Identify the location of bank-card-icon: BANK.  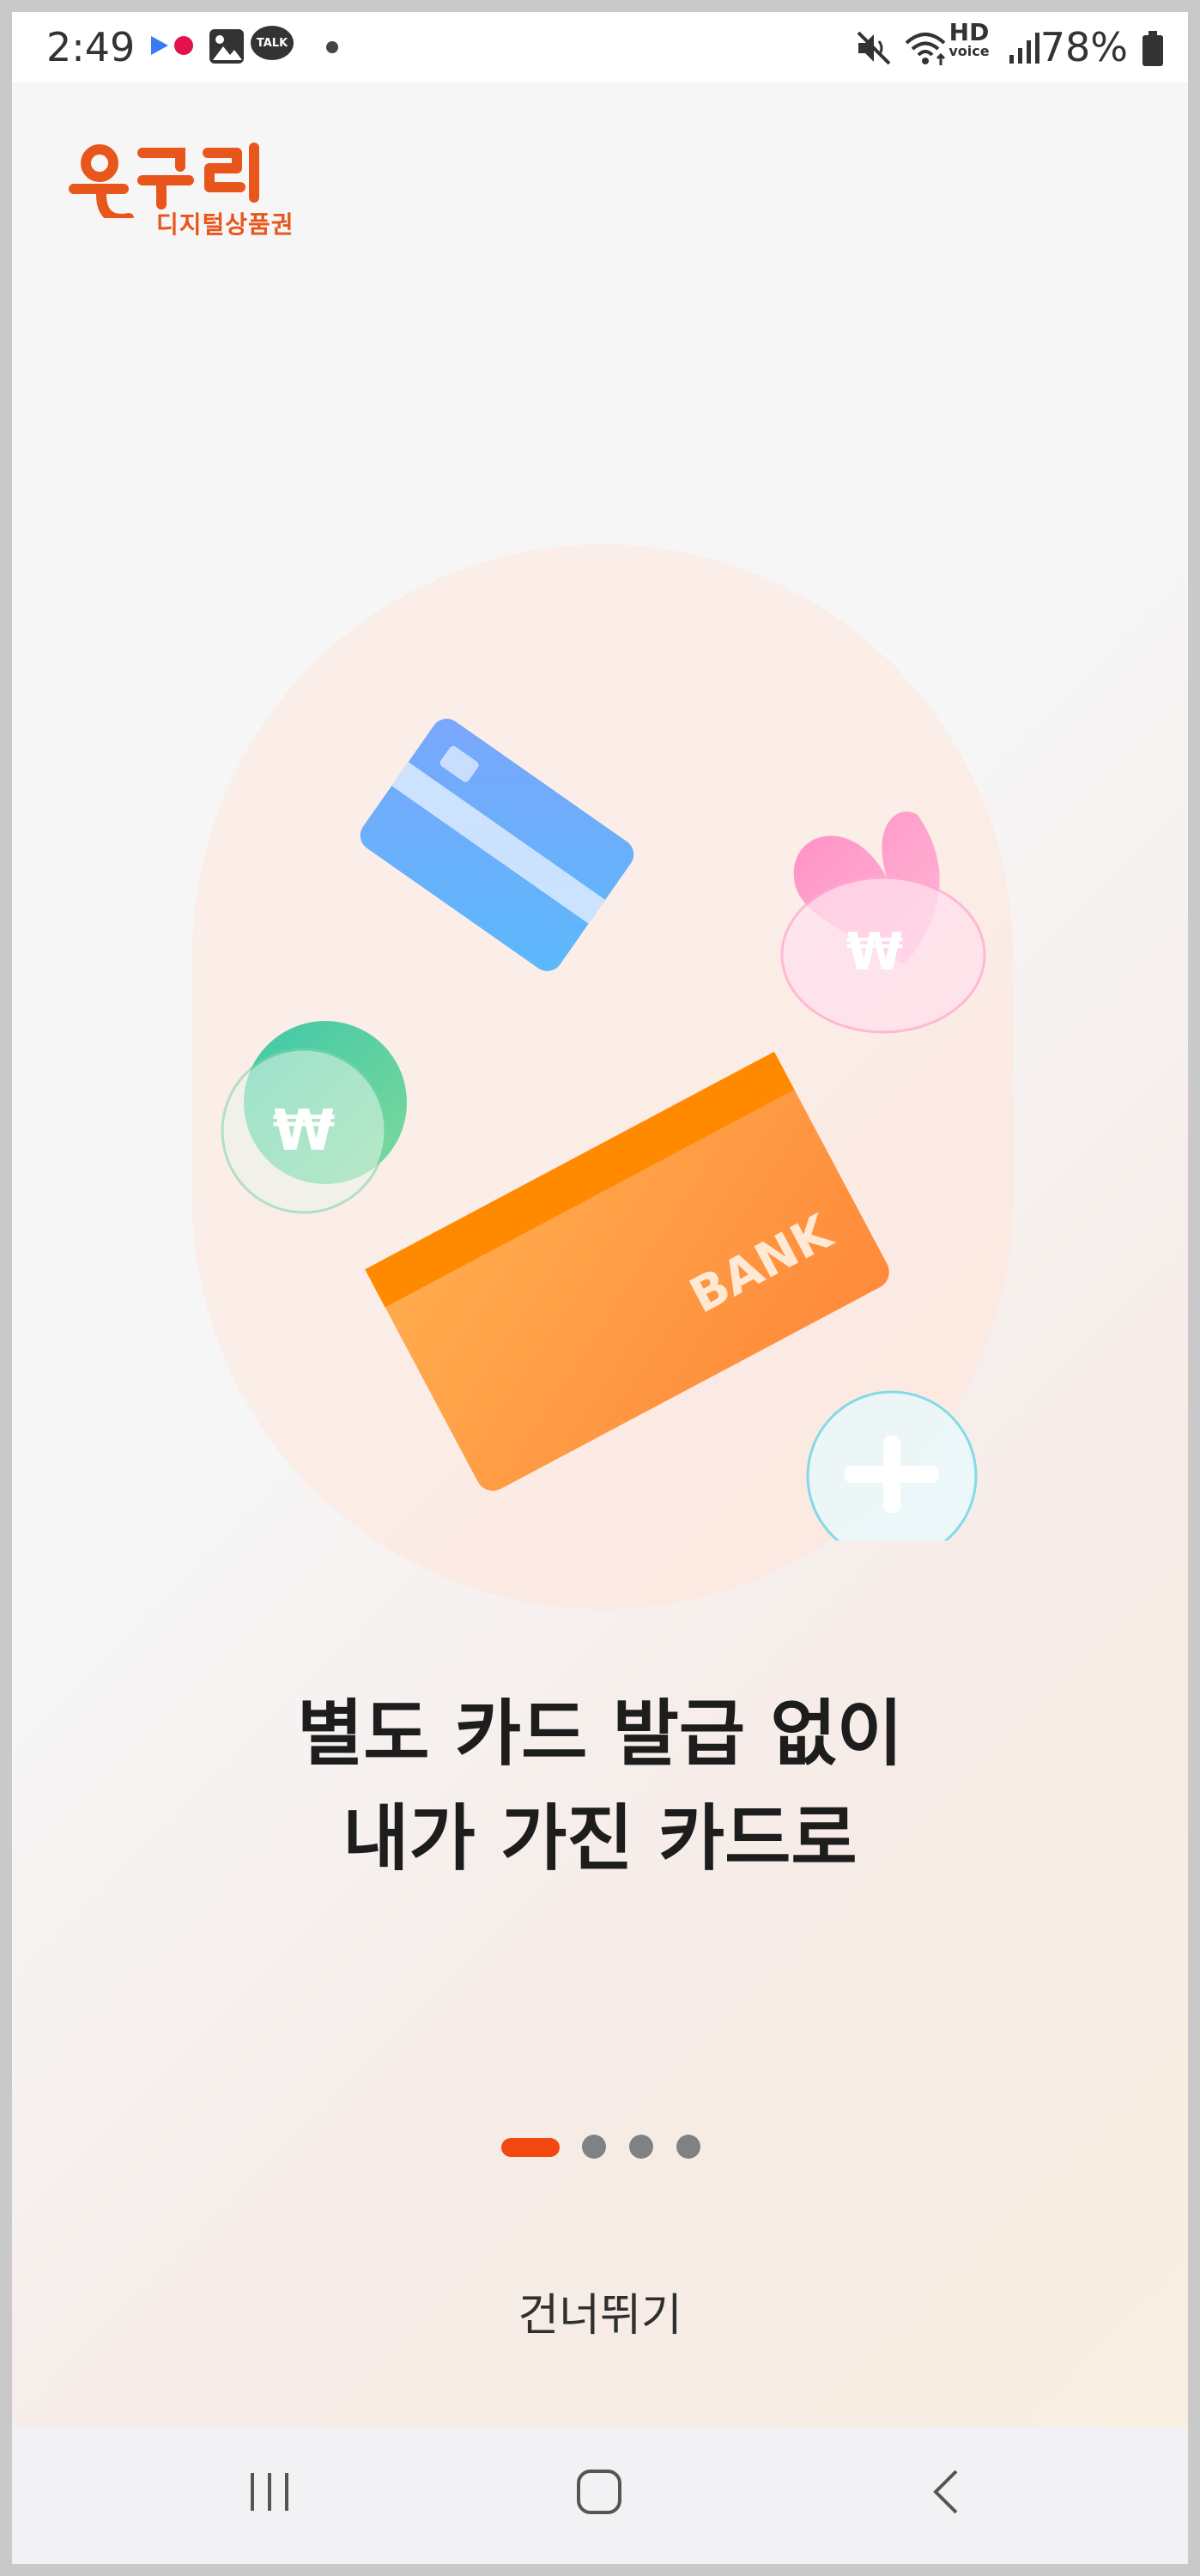
(627, 1272).